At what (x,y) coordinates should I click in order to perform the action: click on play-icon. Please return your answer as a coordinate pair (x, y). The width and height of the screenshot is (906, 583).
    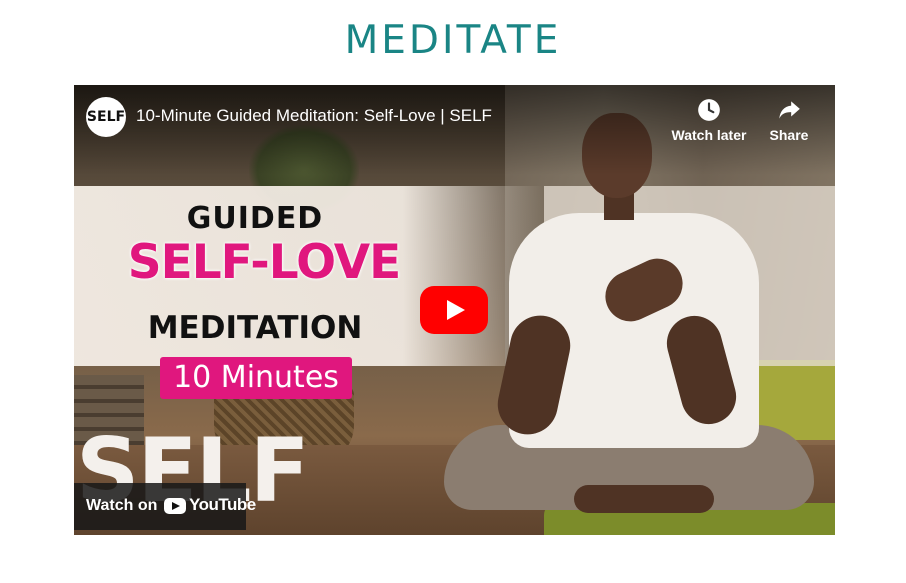
    Looking at the image, I should click on (456, 310).